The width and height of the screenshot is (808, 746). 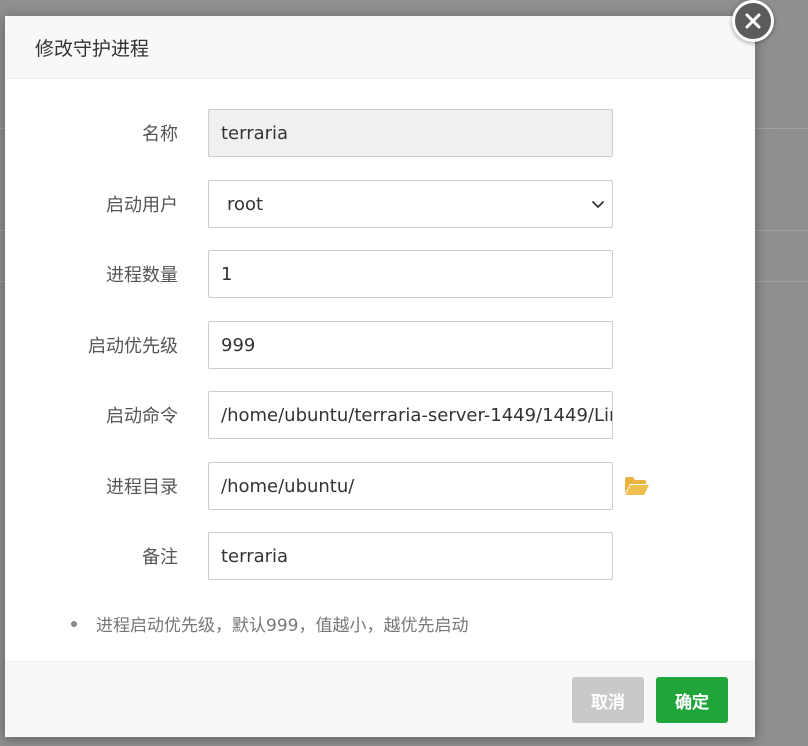 What do you see at coordinates (637, 486) in the screenshot?
I see `folder-open-icon` at bounding box center [637, 486].